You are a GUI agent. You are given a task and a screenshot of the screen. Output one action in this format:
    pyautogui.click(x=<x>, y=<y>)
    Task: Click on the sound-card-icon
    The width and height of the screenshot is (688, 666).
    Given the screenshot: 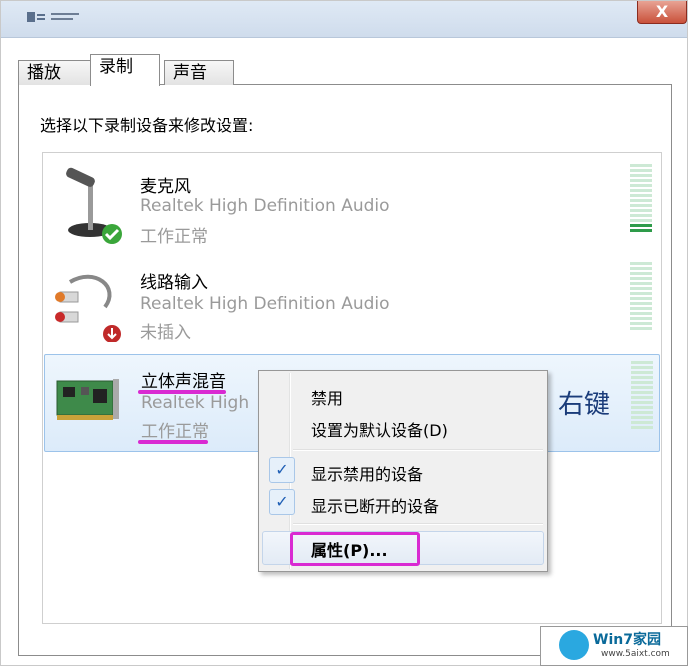 What is the action you would take?
    pyautogui.click(x=87, y=399)
    